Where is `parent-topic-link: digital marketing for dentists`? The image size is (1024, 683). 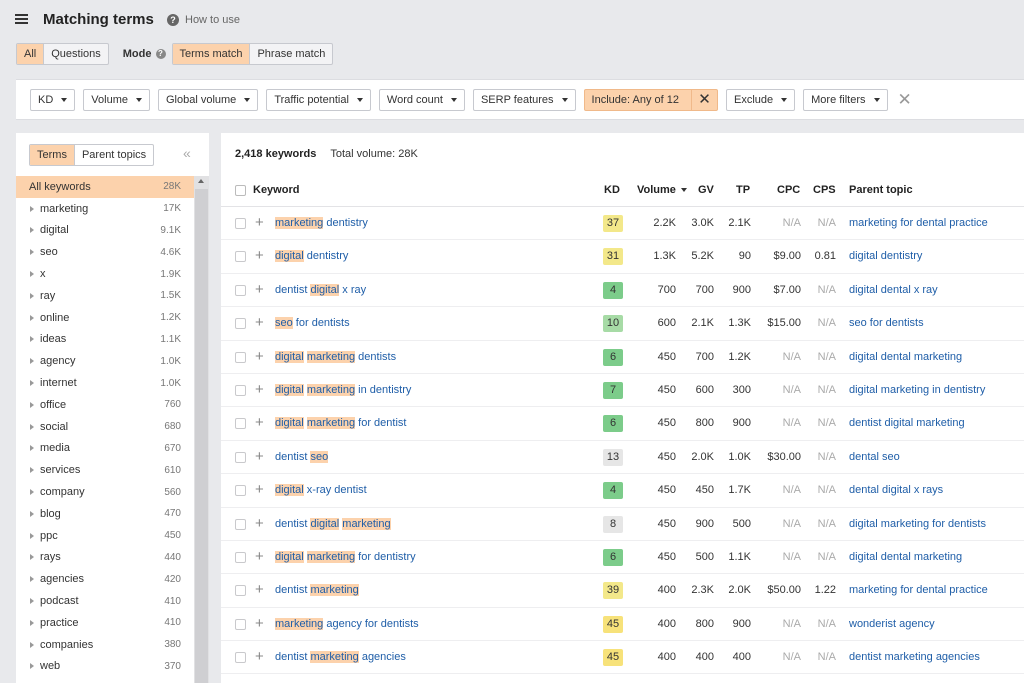
parent-topic-link: digital marketing for dentists is located at coordinates (917, 524).